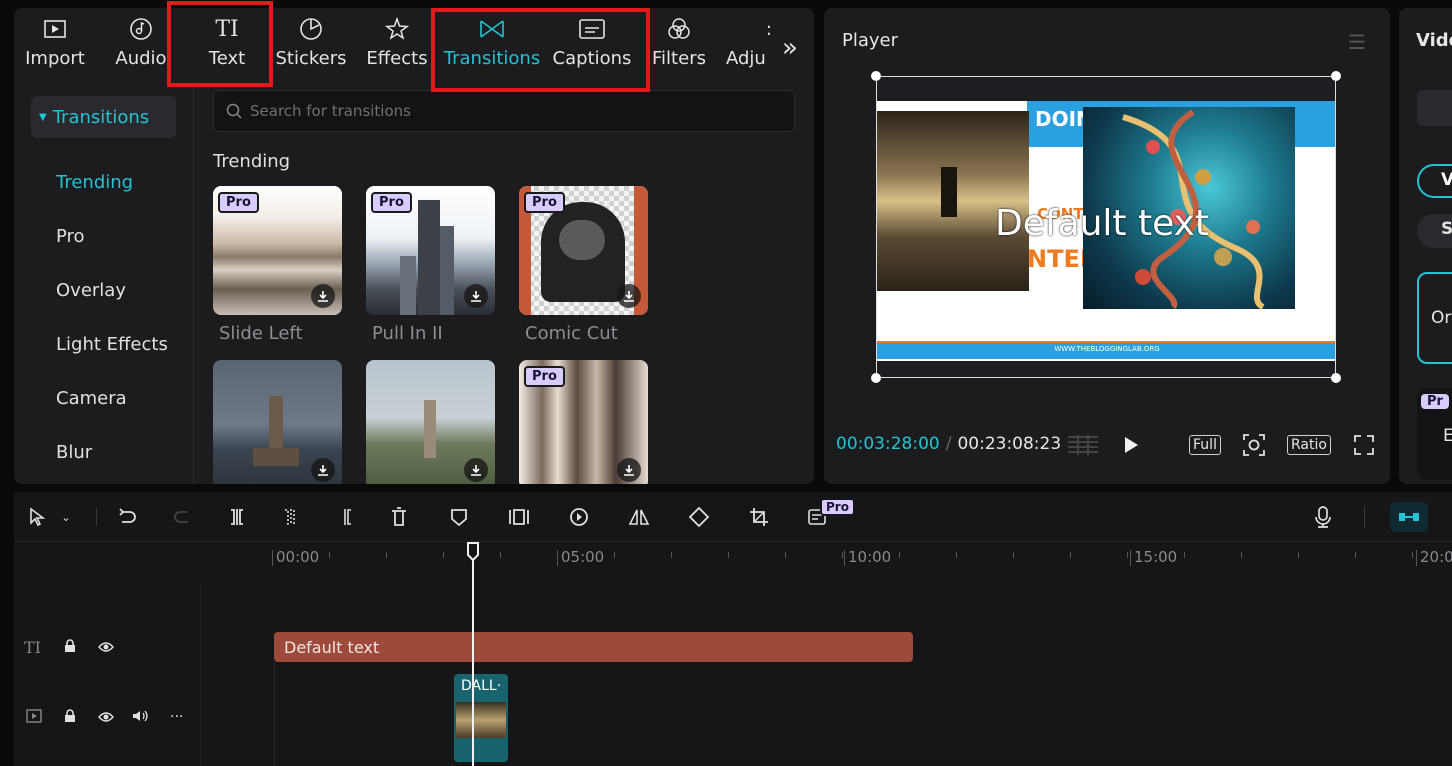  I want to click on tab-audio: Audio, so click(141, 46).